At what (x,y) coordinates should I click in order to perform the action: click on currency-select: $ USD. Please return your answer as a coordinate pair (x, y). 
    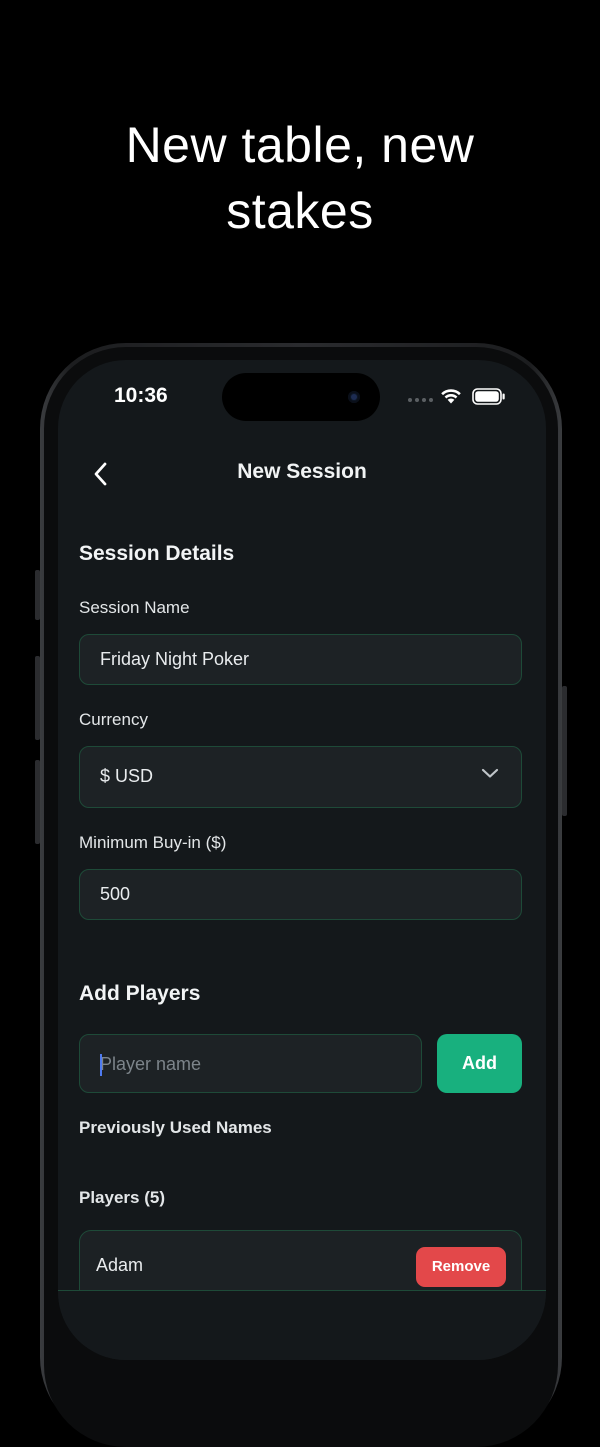
    Looking at the image, I should click on (300, 777).